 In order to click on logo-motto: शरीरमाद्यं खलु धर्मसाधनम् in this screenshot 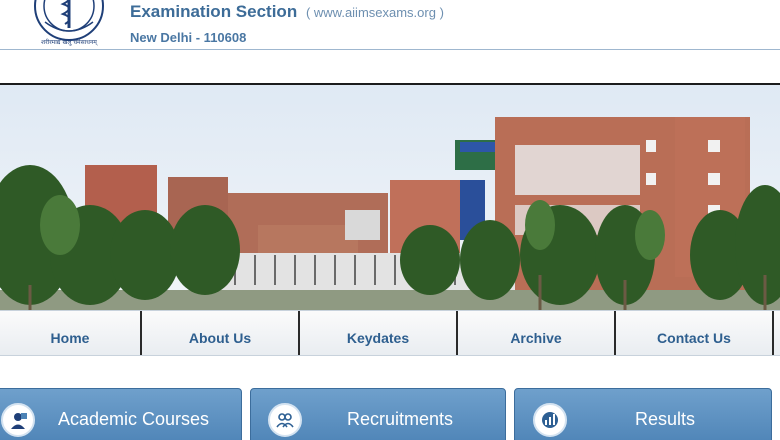, I will do `click(69, 42)`.